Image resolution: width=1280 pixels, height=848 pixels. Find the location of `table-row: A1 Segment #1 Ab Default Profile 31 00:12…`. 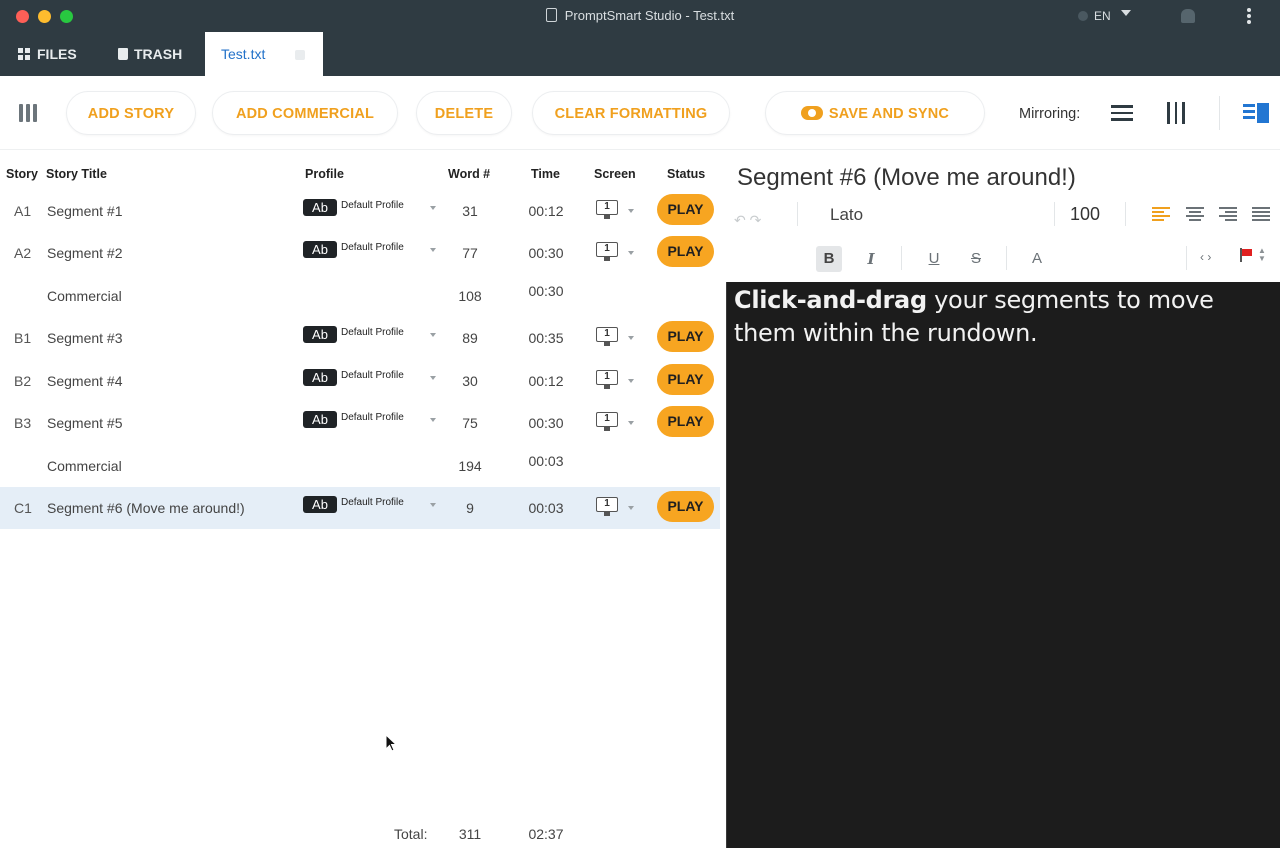

table-row: A1 Segment #1 Ab Default Profile 31 00:12… is located at coordinates (360, 211).